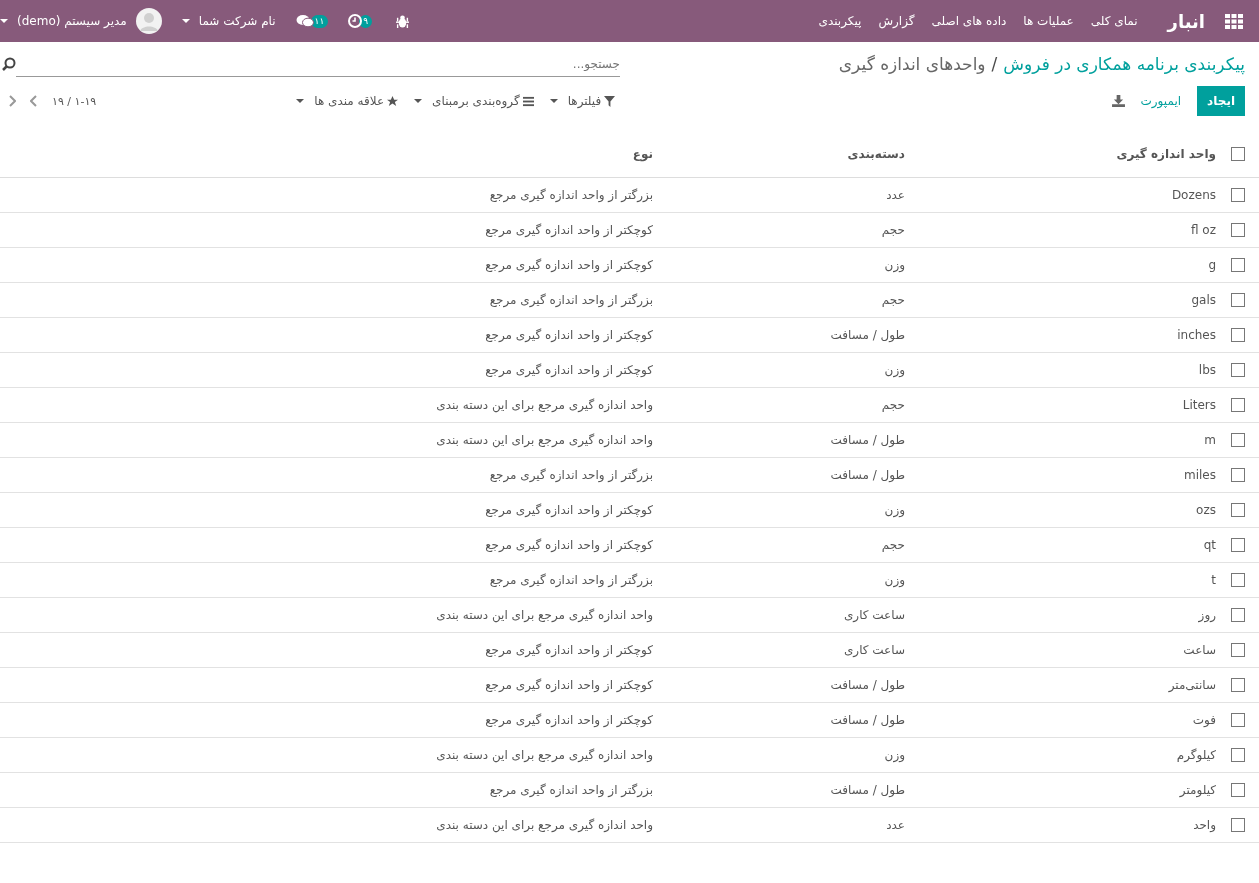  Describe the element at coordinates (1161, 101) in the screenshot. I see `import-link: ایمپورت` at that location.